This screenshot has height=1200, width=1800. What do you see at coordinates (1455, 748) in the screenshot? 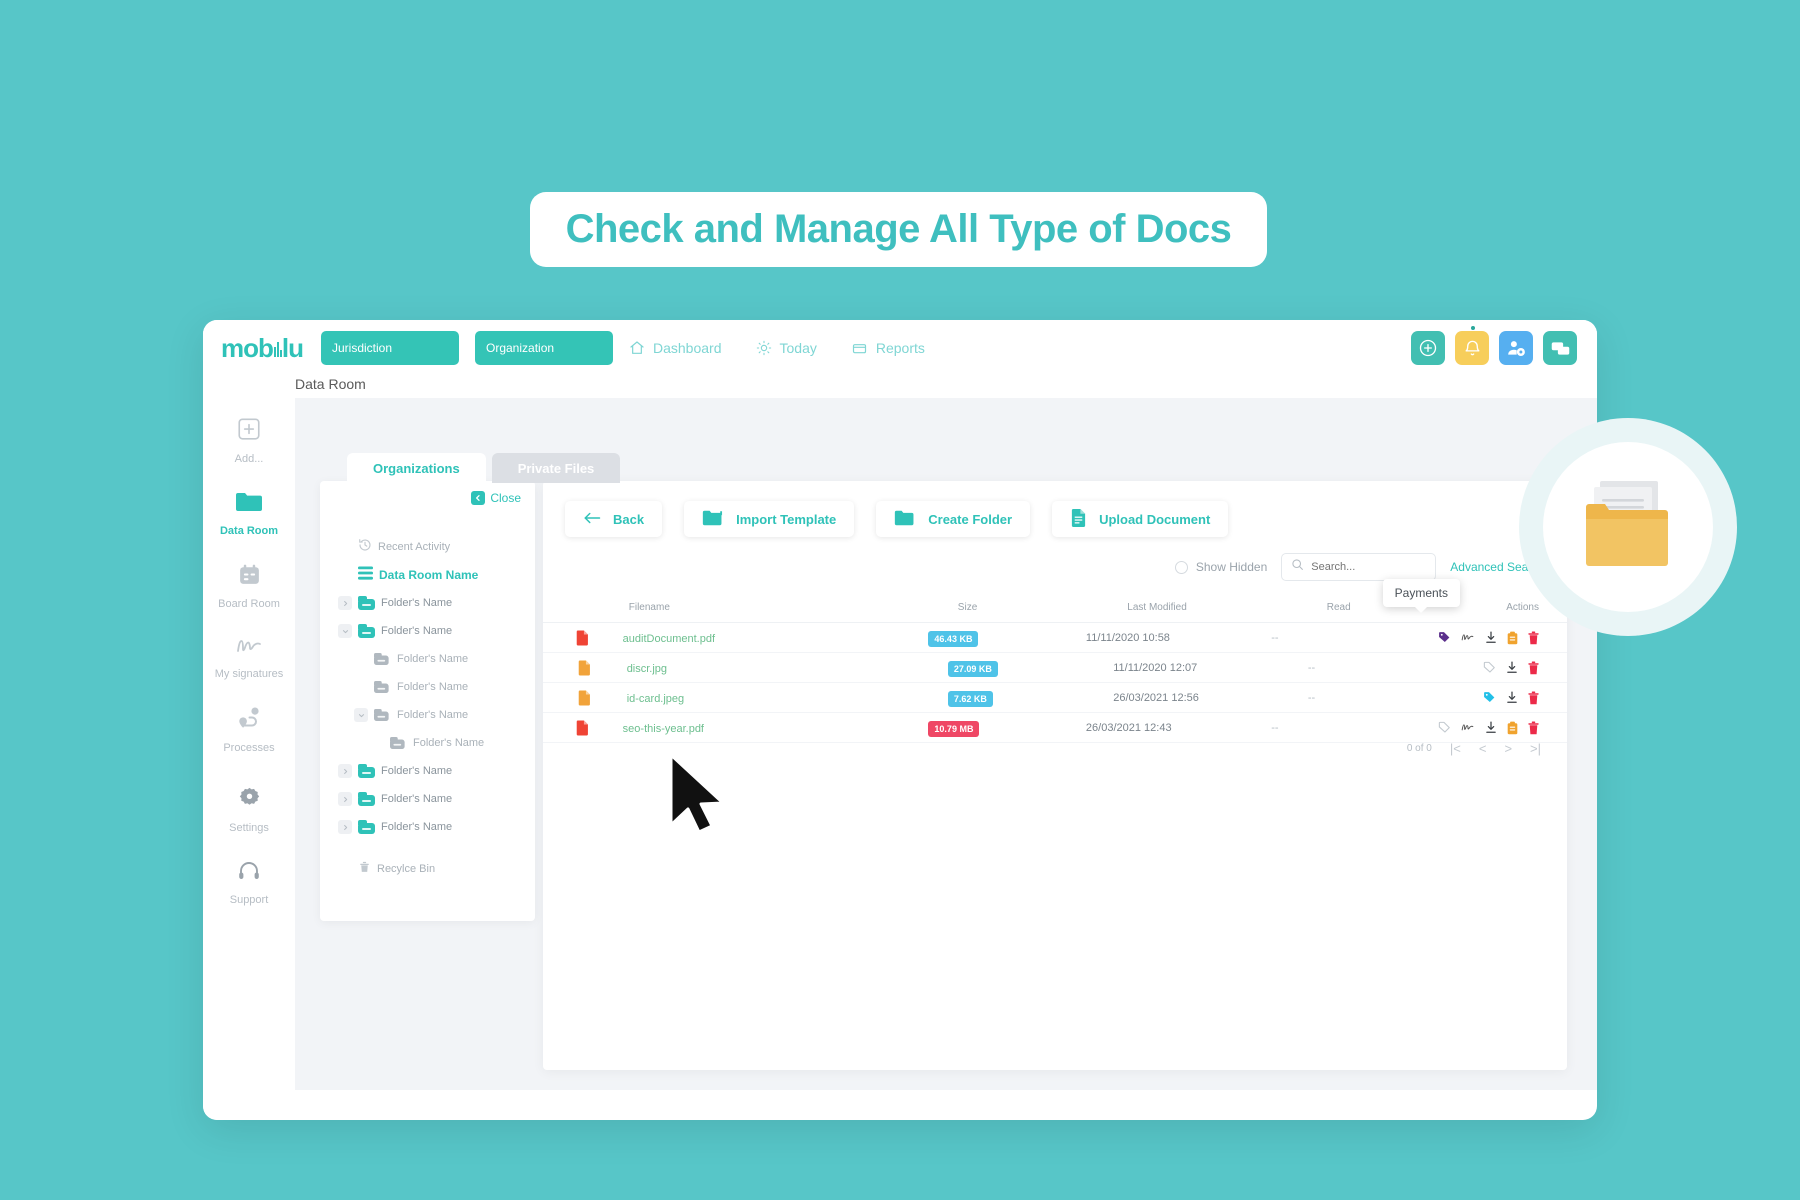
I see `pagination-first: |<` at bounding box center [1455, 748].